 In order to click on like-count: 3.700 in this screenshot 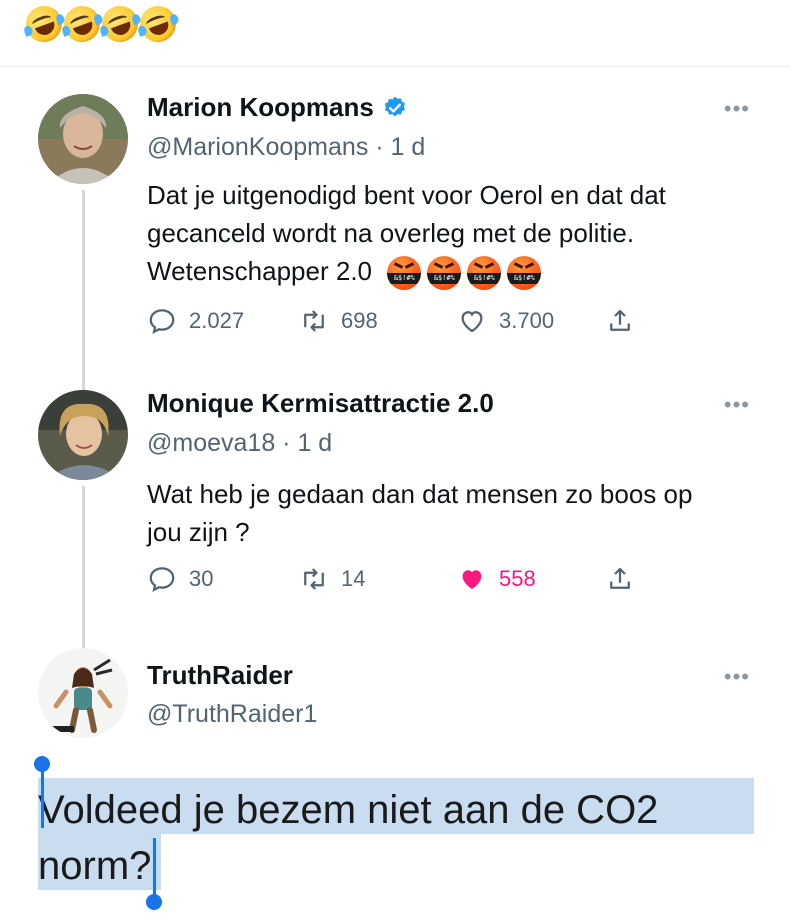, I will do `click(527, 320)`.